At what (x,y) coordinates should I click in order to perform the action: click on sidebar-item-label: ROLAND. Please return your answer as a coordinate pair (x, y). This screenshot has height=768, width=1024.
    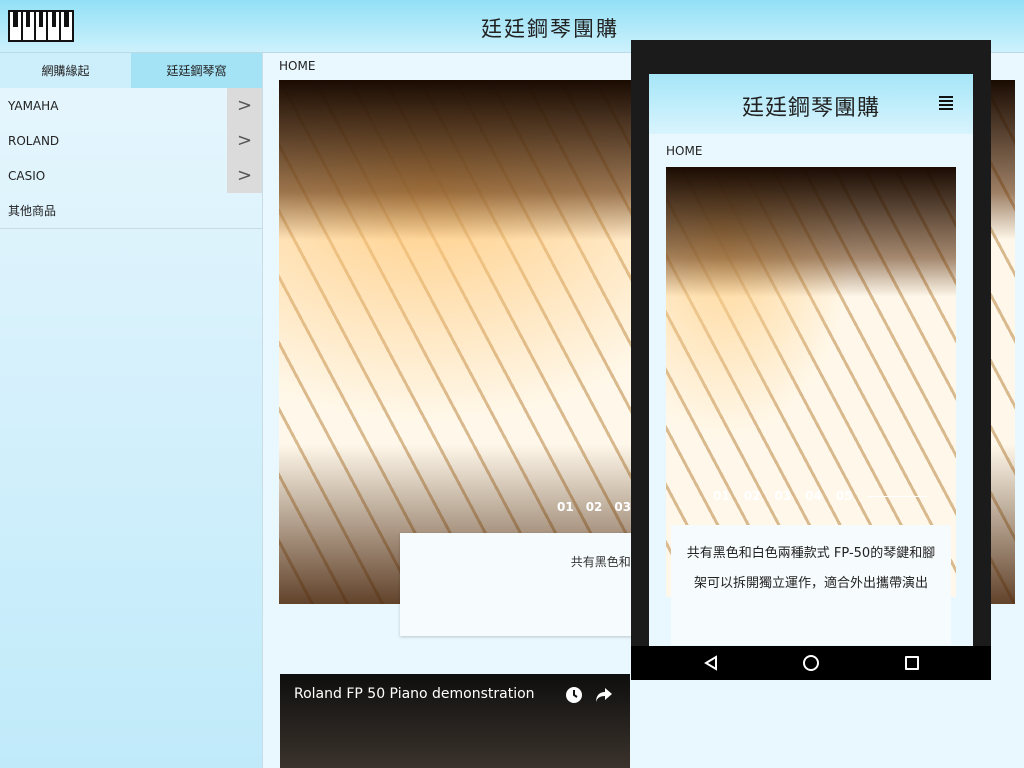
    Looking at the image, I should click on (34, 140).